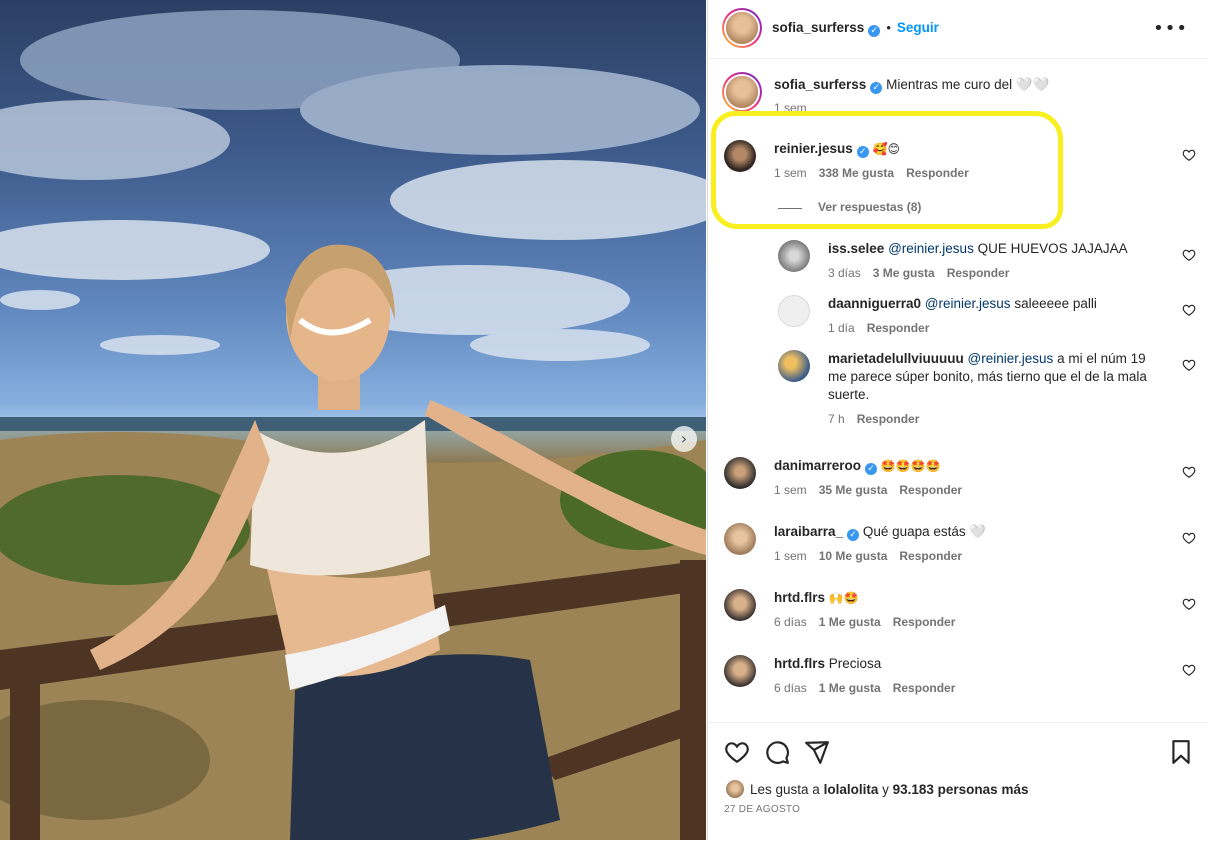 The image size is (1208, 841). I want to click on next-arrow-icon: ›, so click(684, 439).